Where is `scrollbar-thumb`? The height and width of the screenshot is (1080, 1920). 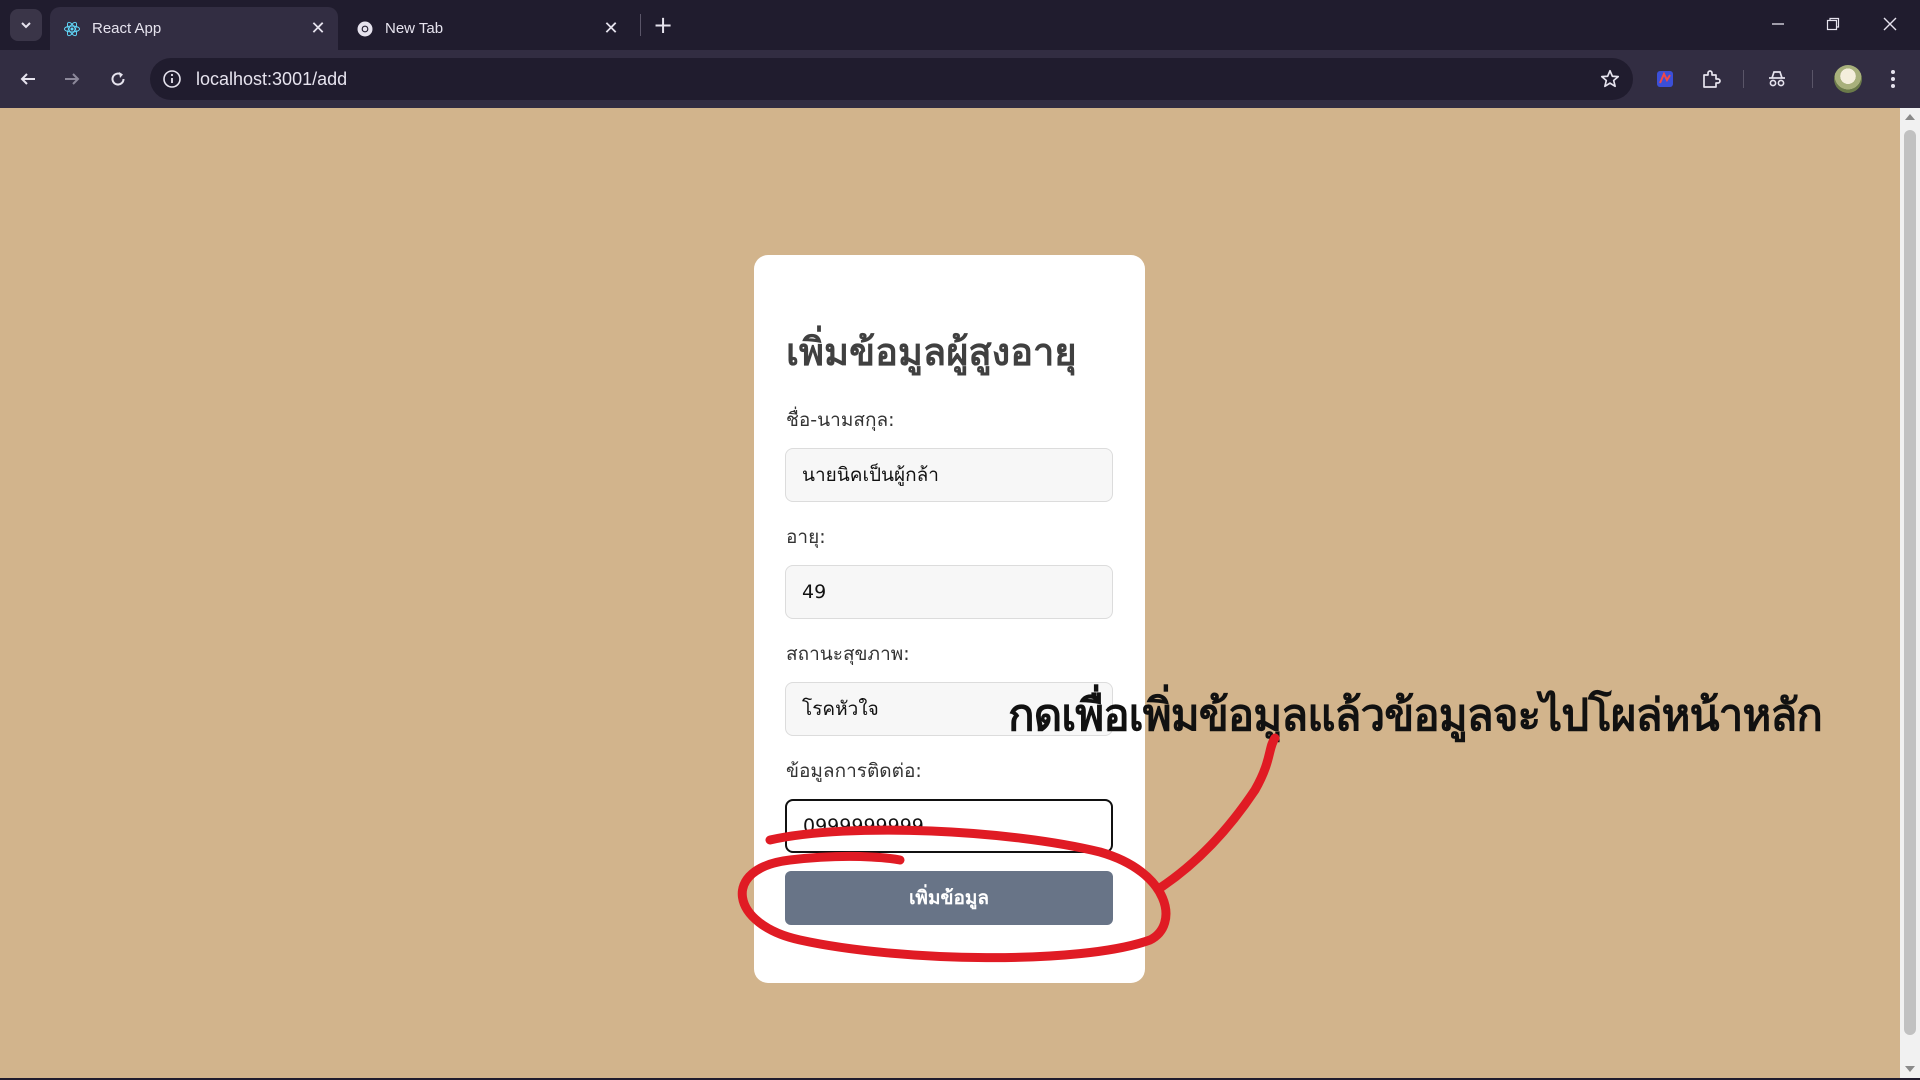 scrollbar-thumb is located at coordinates (1910, 582).